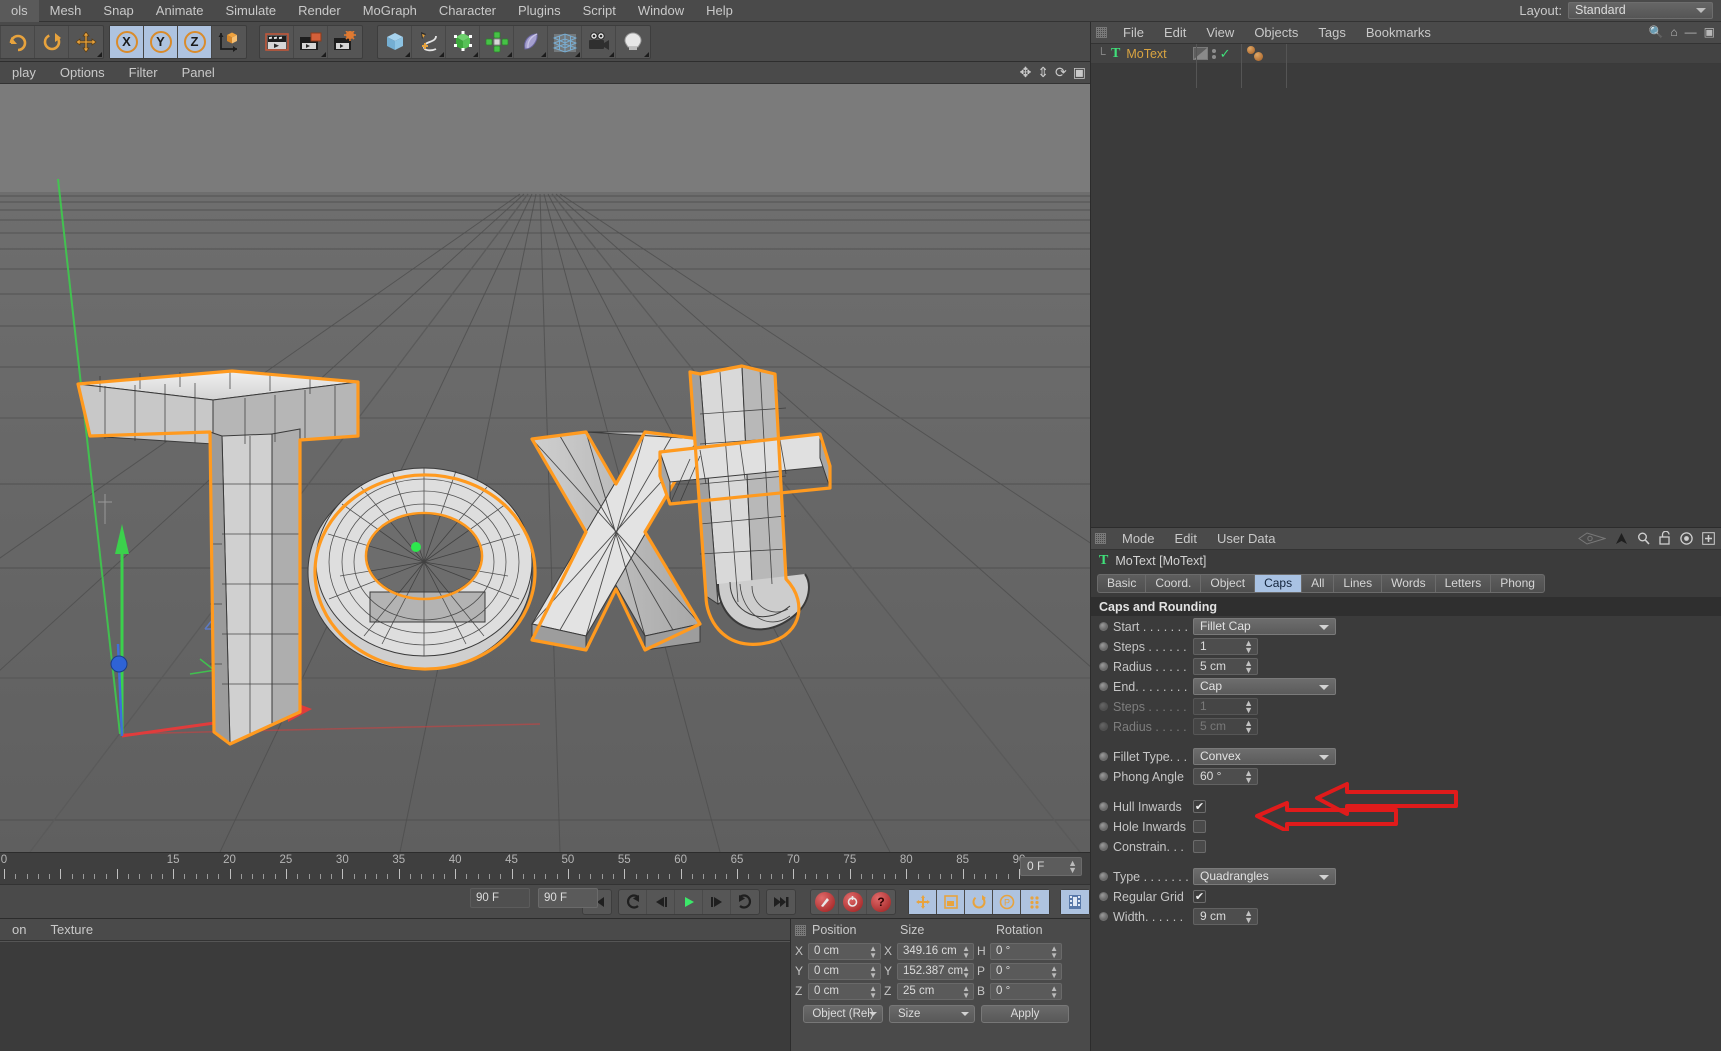 This screenshot has height=1051, width=1721. What do you see at coordinates (844, 951) in the screenshot?
I see `position-x-field: 0 cm ▲ ▼` at bounding box center [844, 951].